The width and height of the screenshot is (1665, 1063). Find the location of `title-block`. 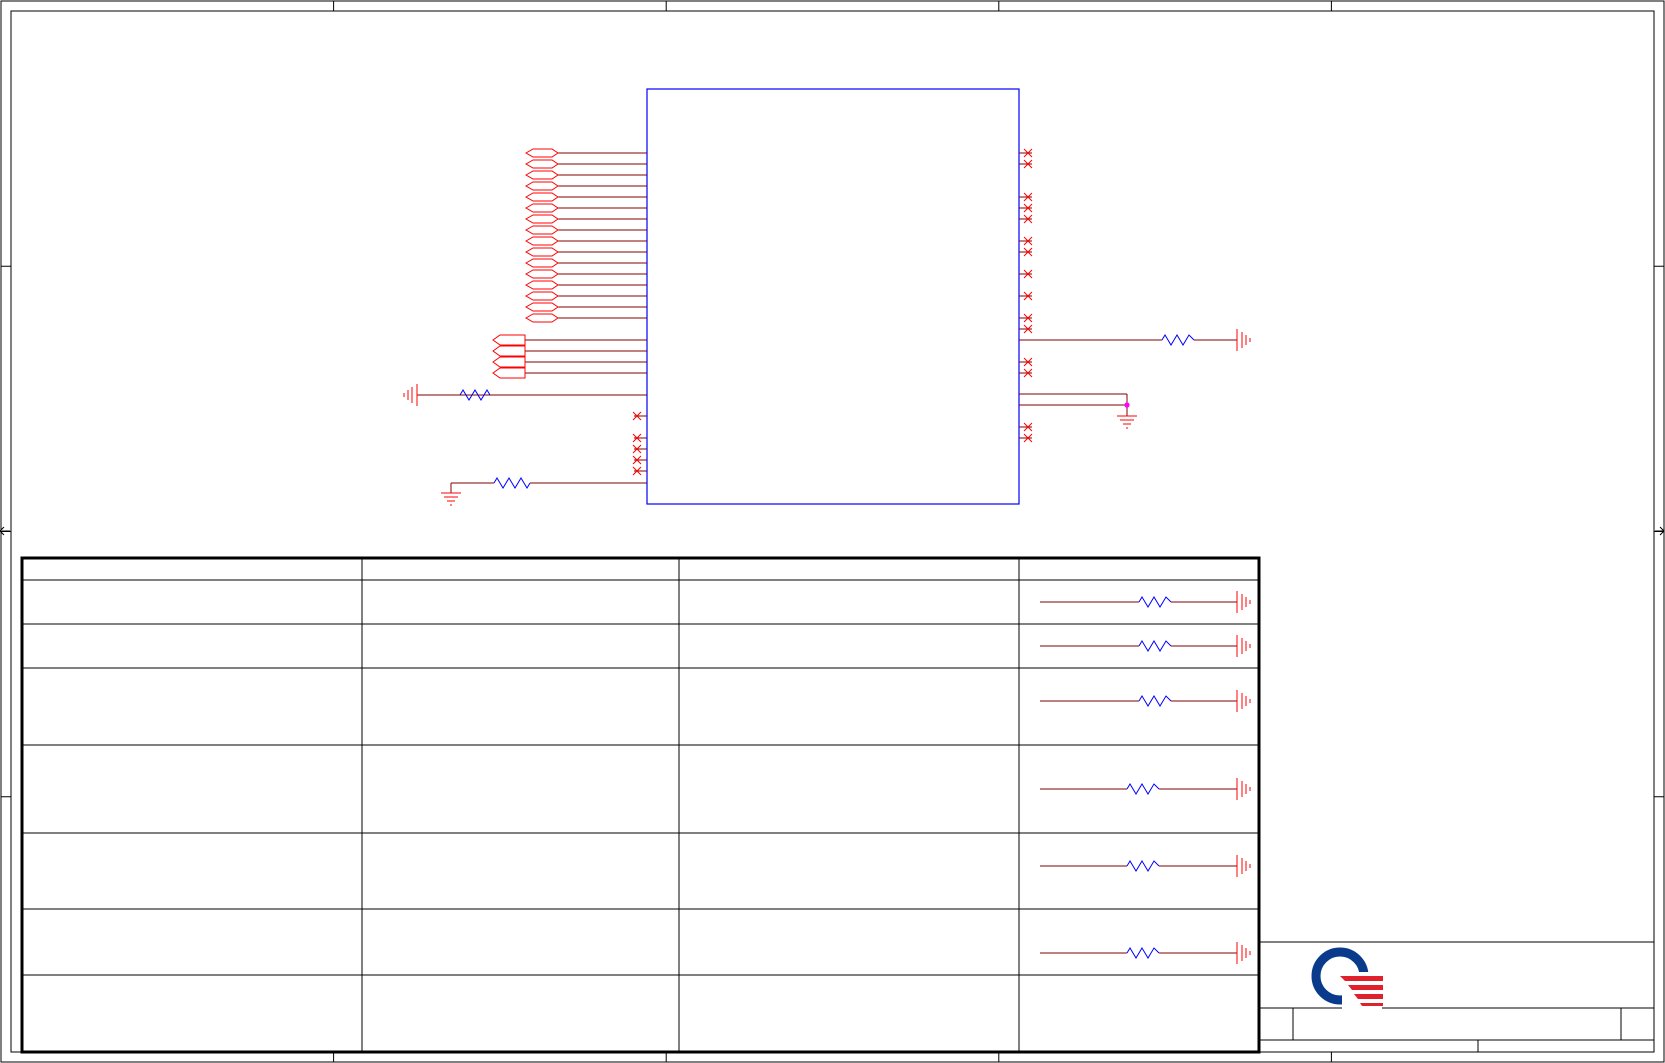

title-block is located at coordinates (1456, 997).